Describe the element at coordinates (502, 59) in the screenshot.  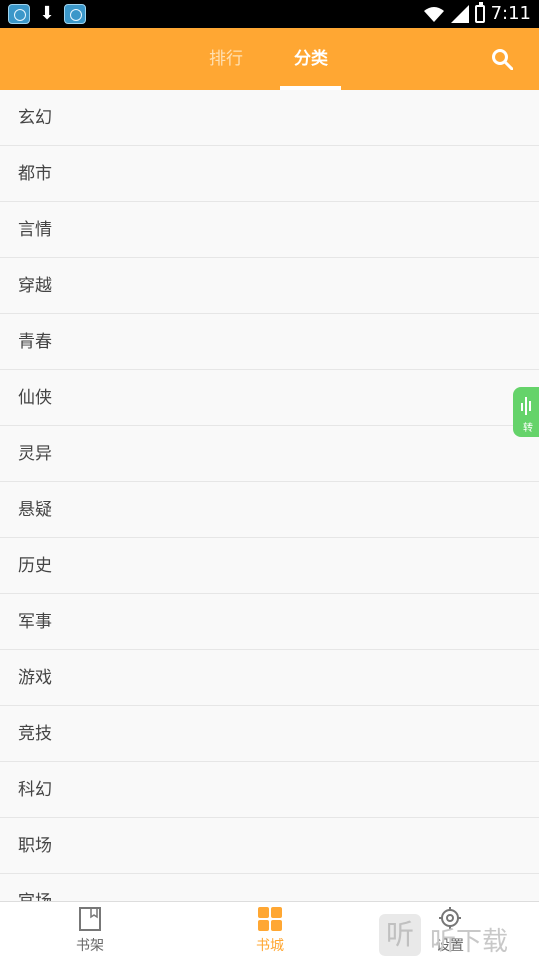
I see `search-icon` at that location.